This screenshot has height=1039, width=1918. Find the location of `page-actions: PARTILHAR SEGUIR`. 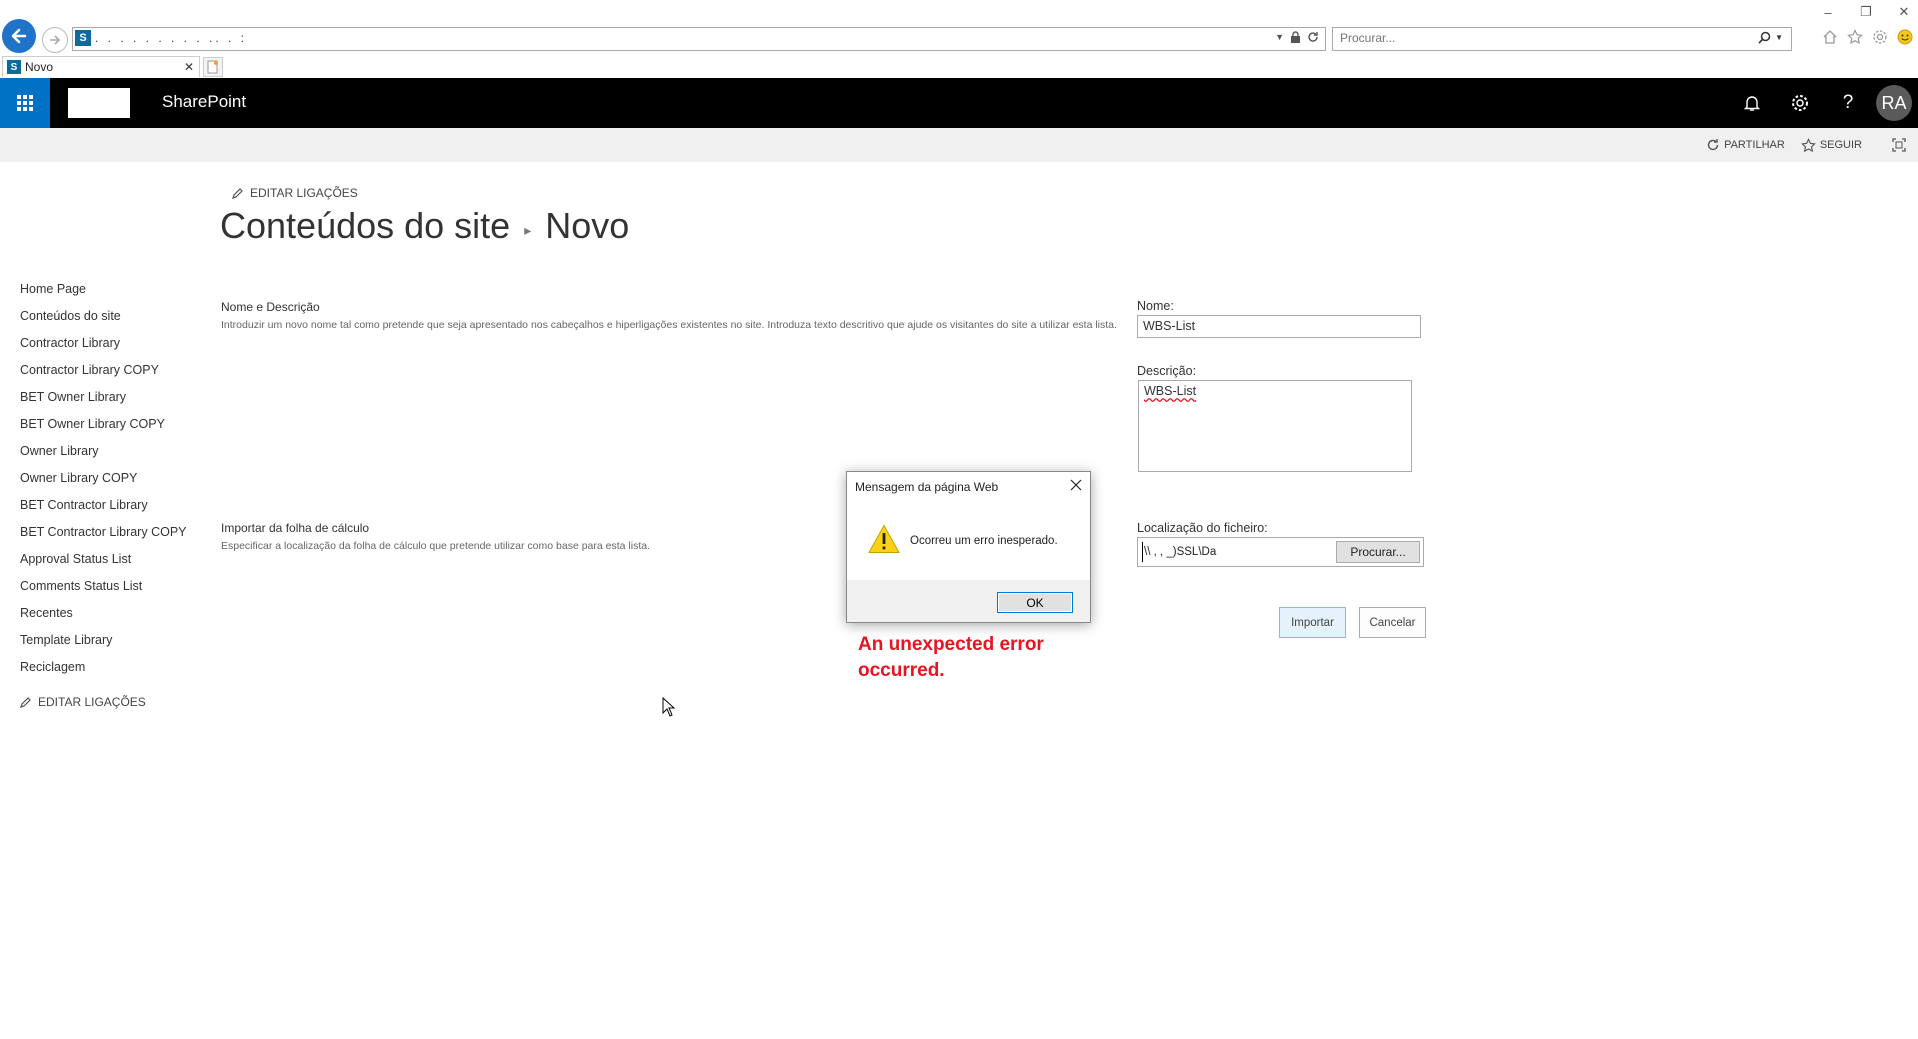

page-actions: PARTILHAR SEGUIR is located at coordinates (1806, 145).